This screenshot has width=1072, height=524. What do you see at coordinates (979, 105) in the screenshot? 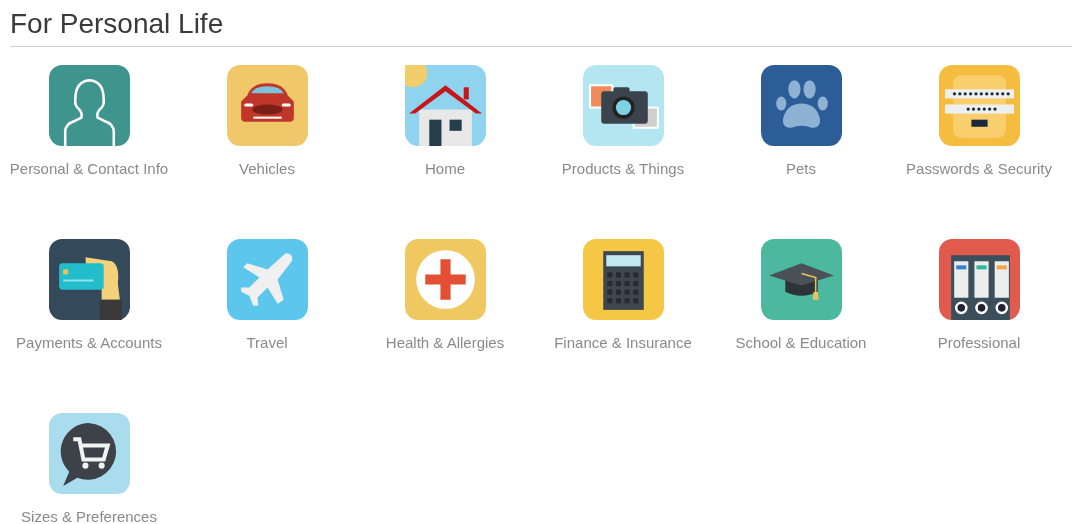
I see `password-form-icon` at bounding box center [979, 105].